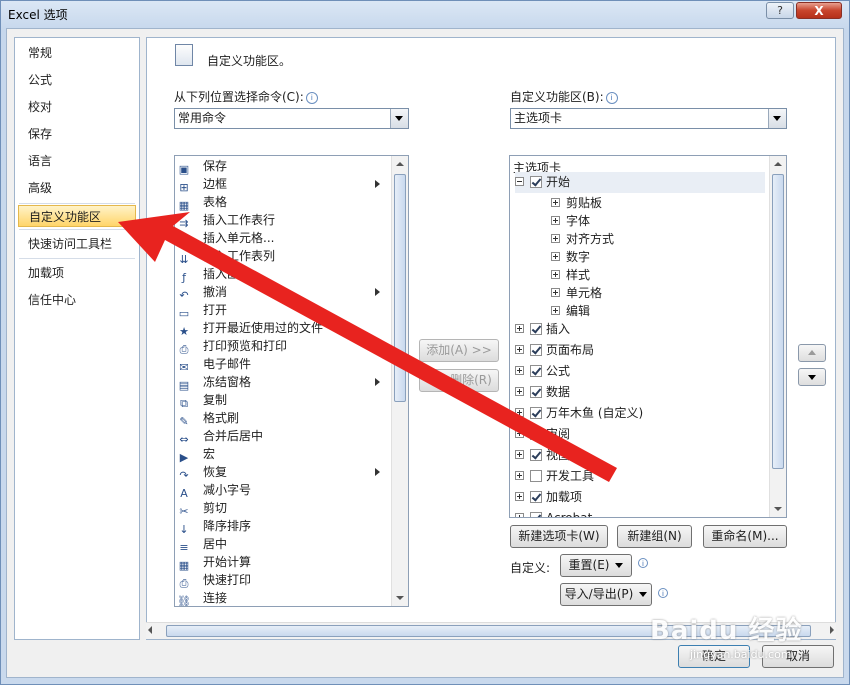 This screenshot has width=850, height=685. I want to click on add-button: 添加(A) >>, so click(459, 350).